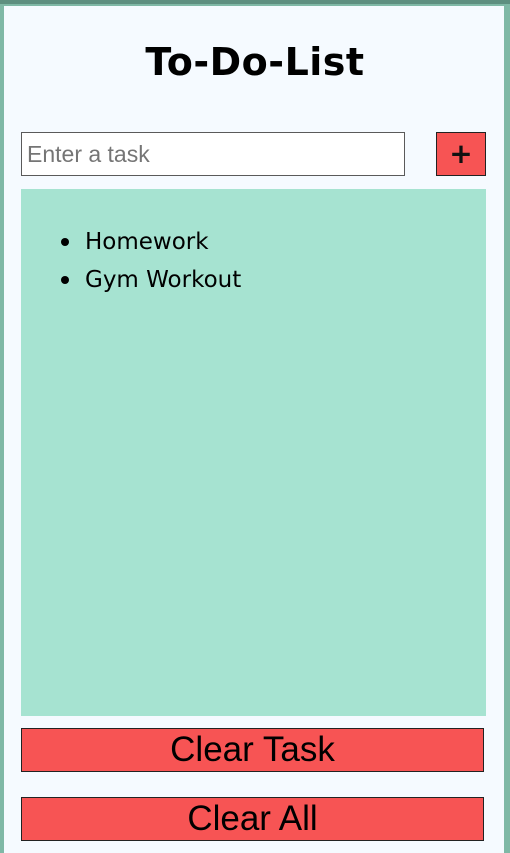 This screenshot has height=853, width=510. I want to click on page-title: To-Do-List, so click(255, 62).